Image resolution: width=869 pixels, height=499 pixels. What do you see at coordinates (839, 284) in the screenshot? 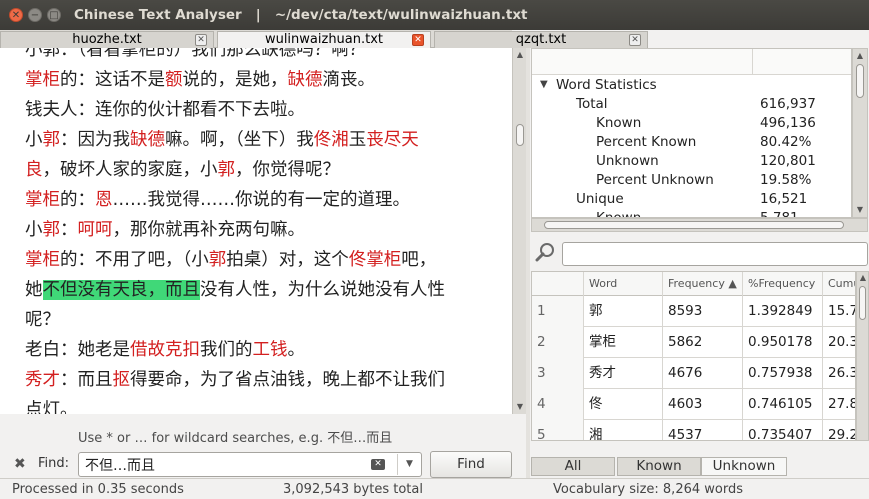
I see `column-header: Cumulative` at bounding box center [839, 284].